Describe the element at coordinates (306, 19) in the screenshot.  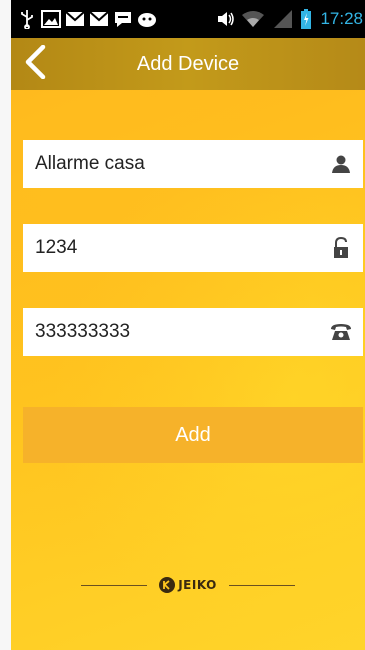
I see `battery-icon` at that location.